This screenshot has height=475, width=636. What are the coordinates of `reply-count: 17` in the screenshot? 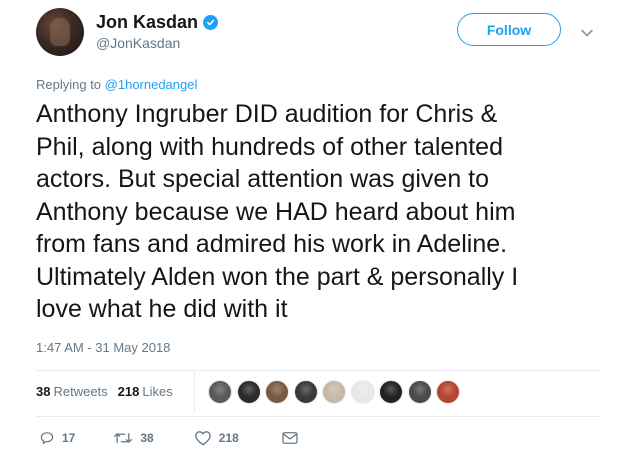 It's located at (69, 438).